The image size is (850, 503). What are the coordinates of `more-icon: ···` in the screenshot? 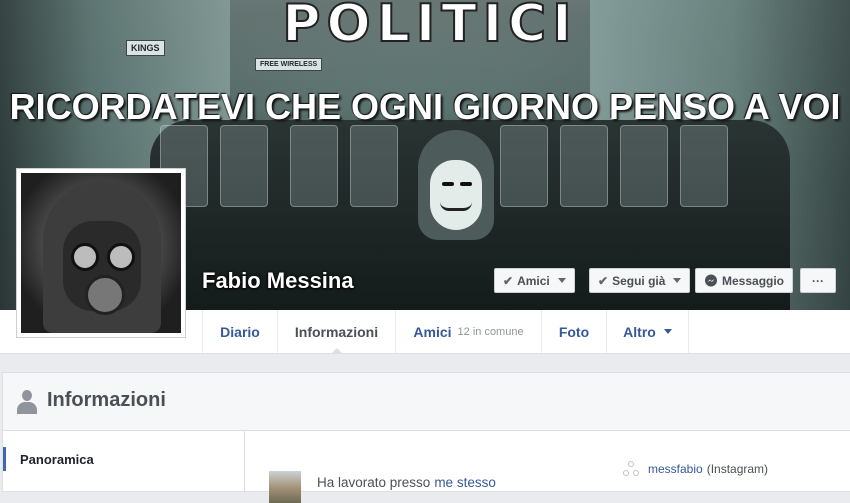 It's located at (818, 280).